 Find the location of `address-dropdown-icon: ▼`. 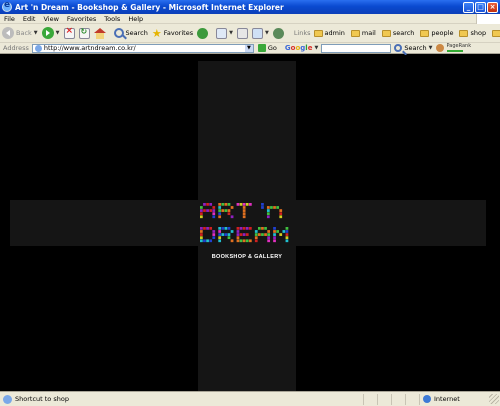

address-dropdown-icon: ▼ is located at coordinates (248, 48).